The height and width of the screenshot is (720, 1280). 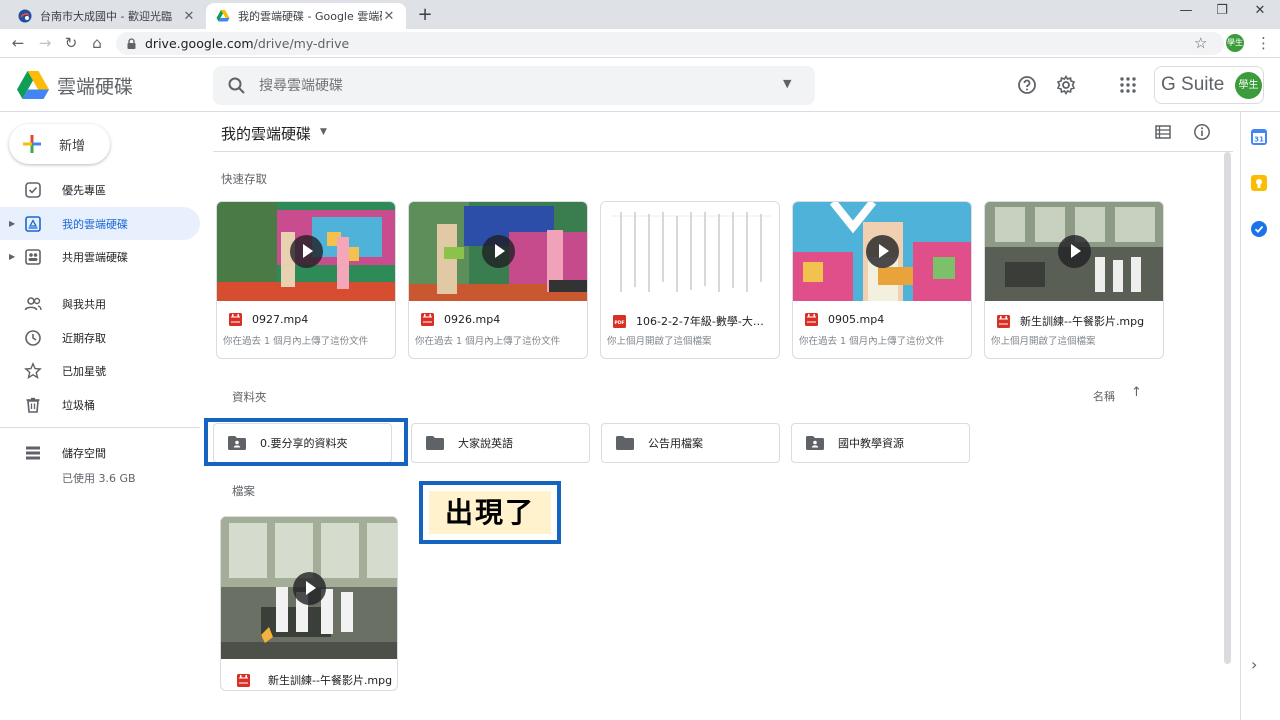 I want to click on scrollbar, so click(x=1227, y=408).